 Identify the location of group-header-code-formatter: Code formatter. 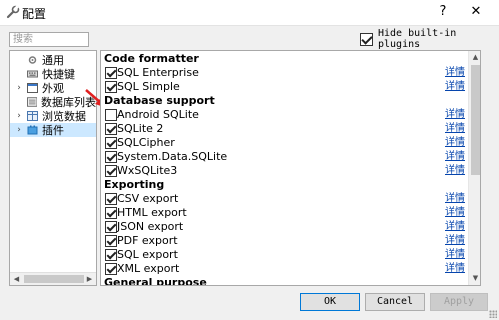
(284, 59).